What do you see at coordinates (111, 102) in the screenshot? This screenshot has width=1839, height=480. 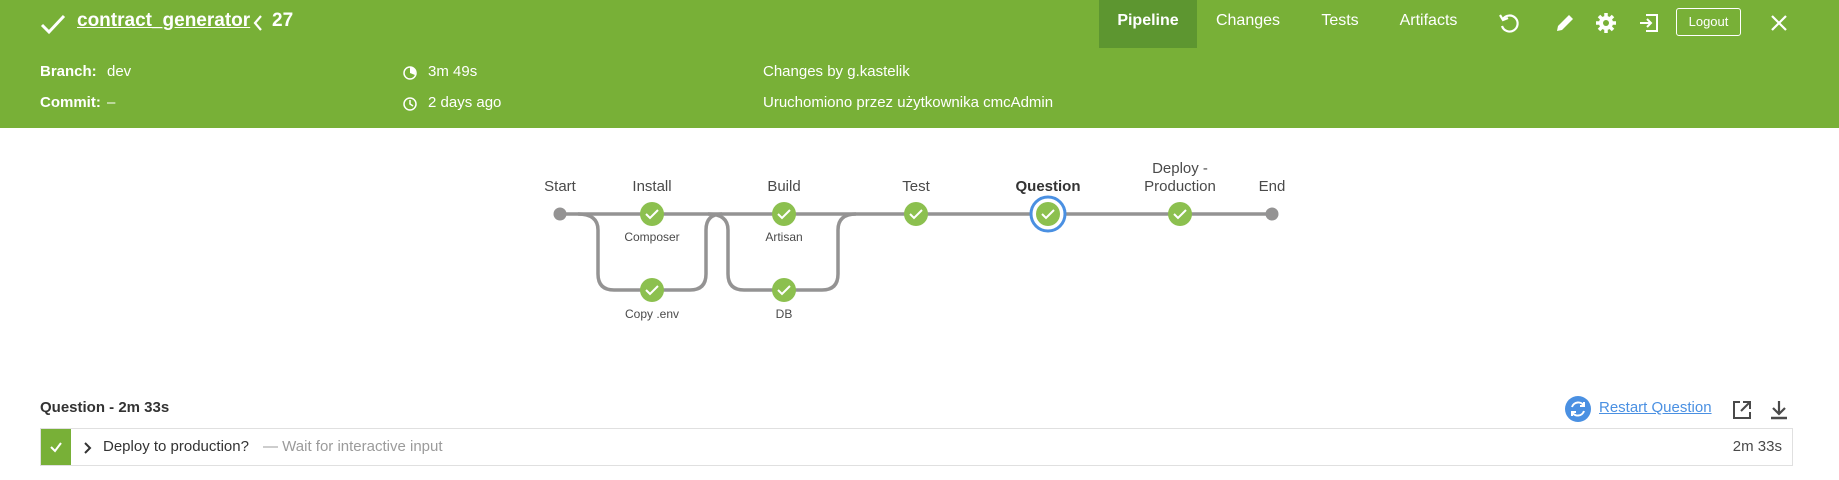 I see `commit-value: –` at bounding box center [111, 102].